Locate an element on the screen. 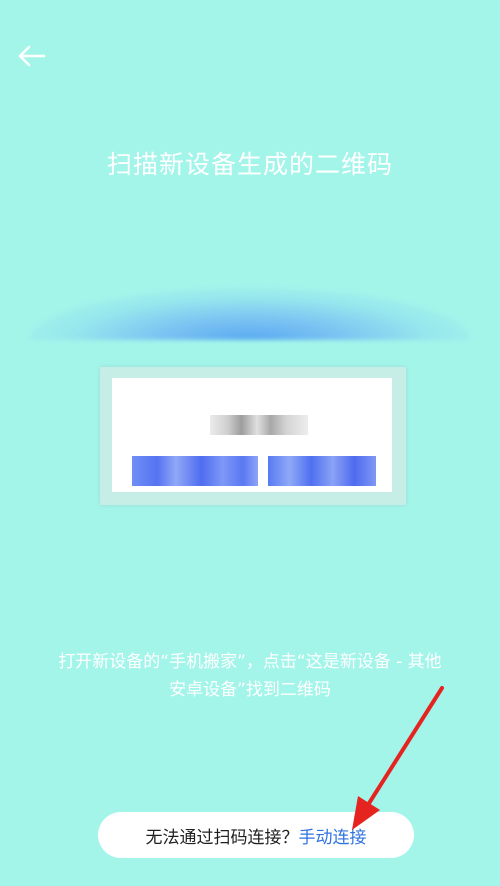  preview-card is located at coordinates (252, 435).